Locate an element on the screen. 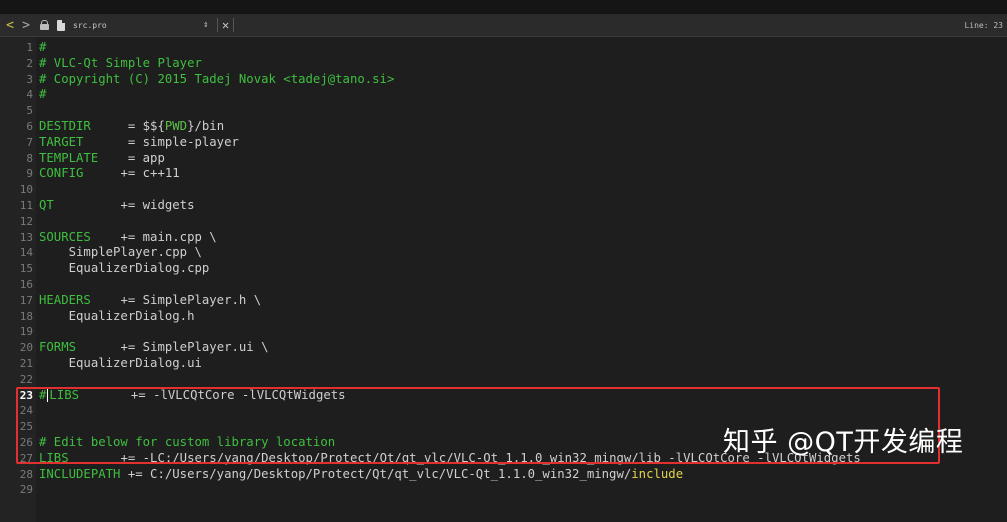 The height and width of the screenshot is (522, 1007). line-number: 17 is located at coordinates (26, 300).